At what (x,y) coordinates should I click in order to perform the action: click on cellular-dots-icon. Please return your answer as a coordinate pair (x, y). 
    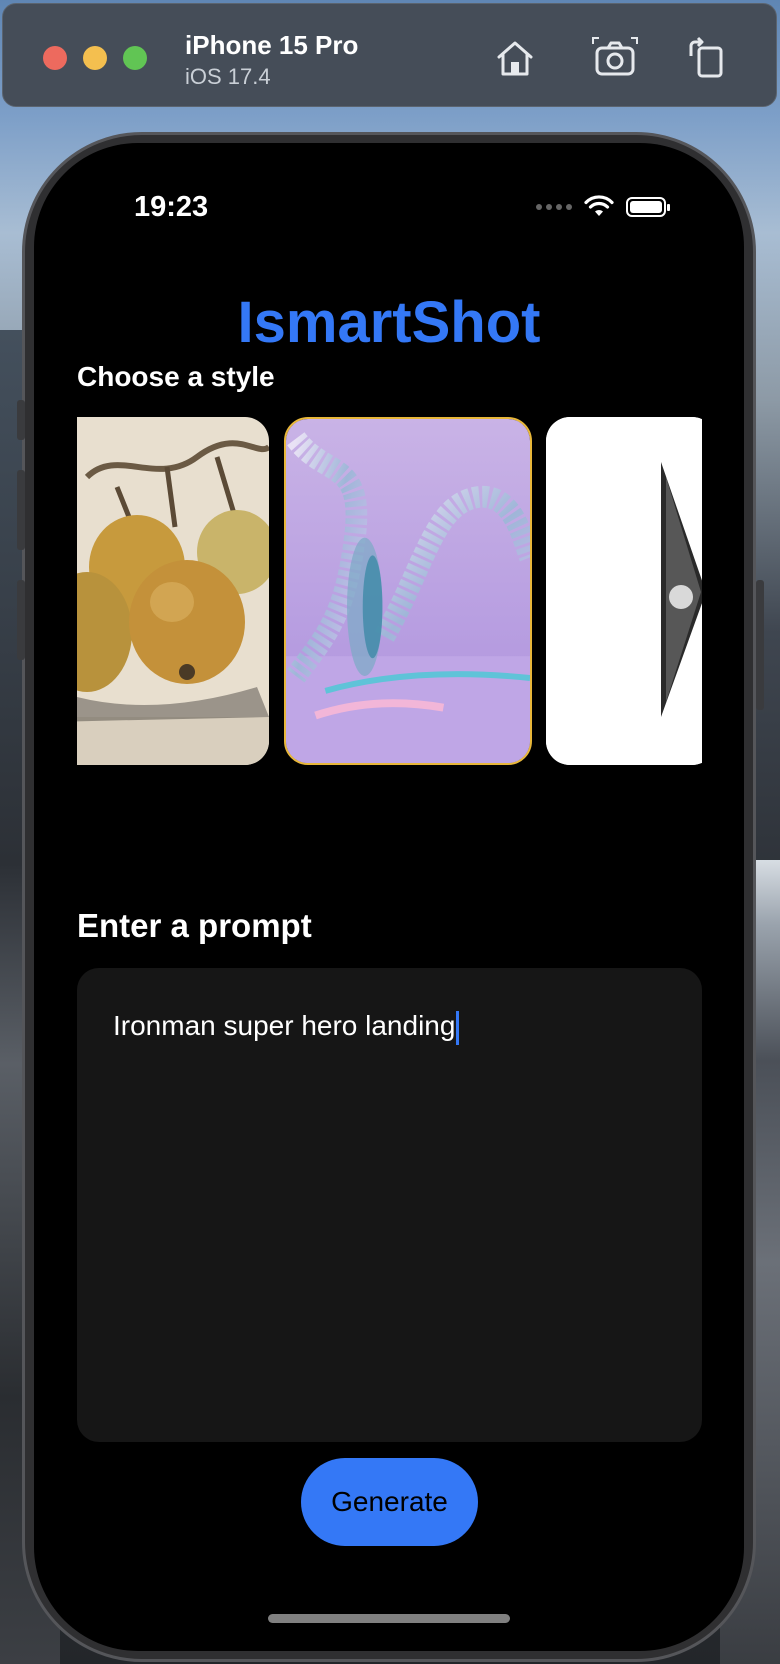
    Looking at the image, I should click on (554, 207).